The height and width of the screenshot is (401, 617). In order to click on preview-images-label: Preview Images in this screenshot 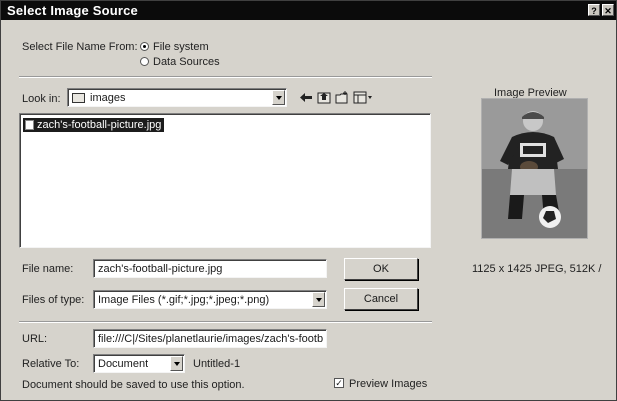, I will do `click(388, 384)`.